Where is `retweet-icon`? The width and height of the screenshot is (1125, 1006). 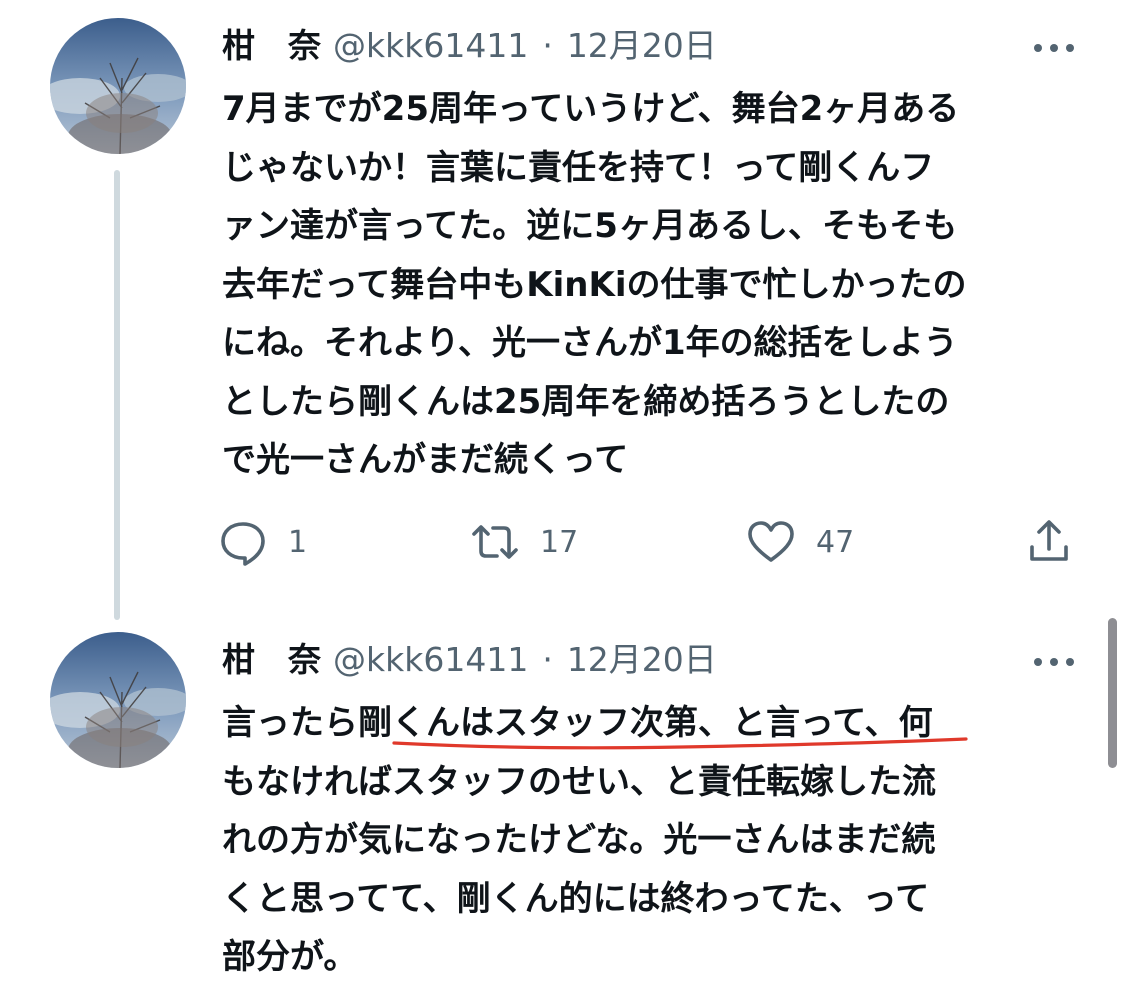 retweet-icon is located at coordinates (495, 542).